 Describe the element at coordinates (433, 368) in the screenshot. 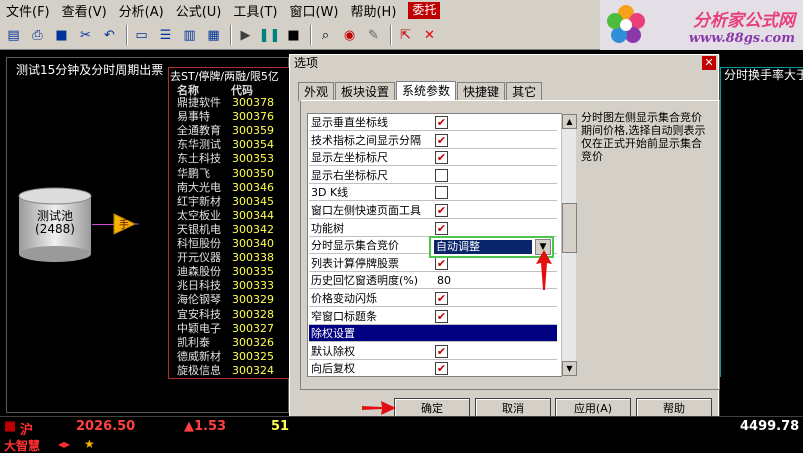

I see `option-row: 向后复权 ✔` at that location.